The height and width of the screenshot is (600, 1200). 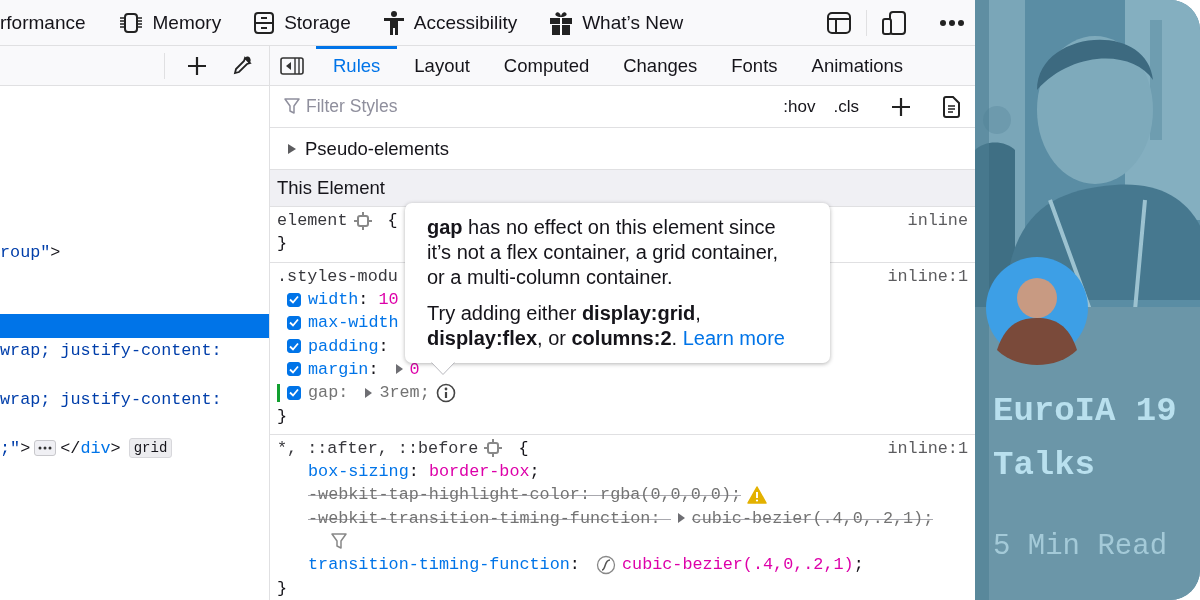 I want to click on panel-tab: Changes, so click(x=660, y=65).